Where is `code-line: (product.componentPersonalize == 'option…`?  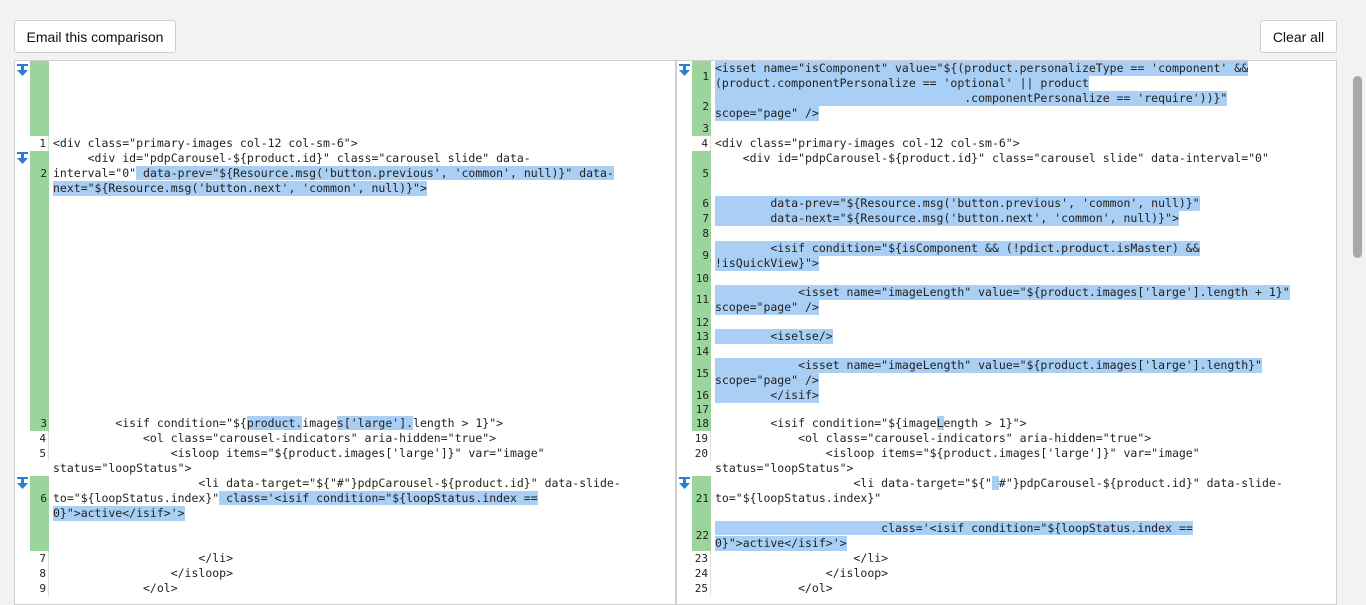 code-line: (product.componentPersonalize == 'option… is located at coordinates (1006, 83).